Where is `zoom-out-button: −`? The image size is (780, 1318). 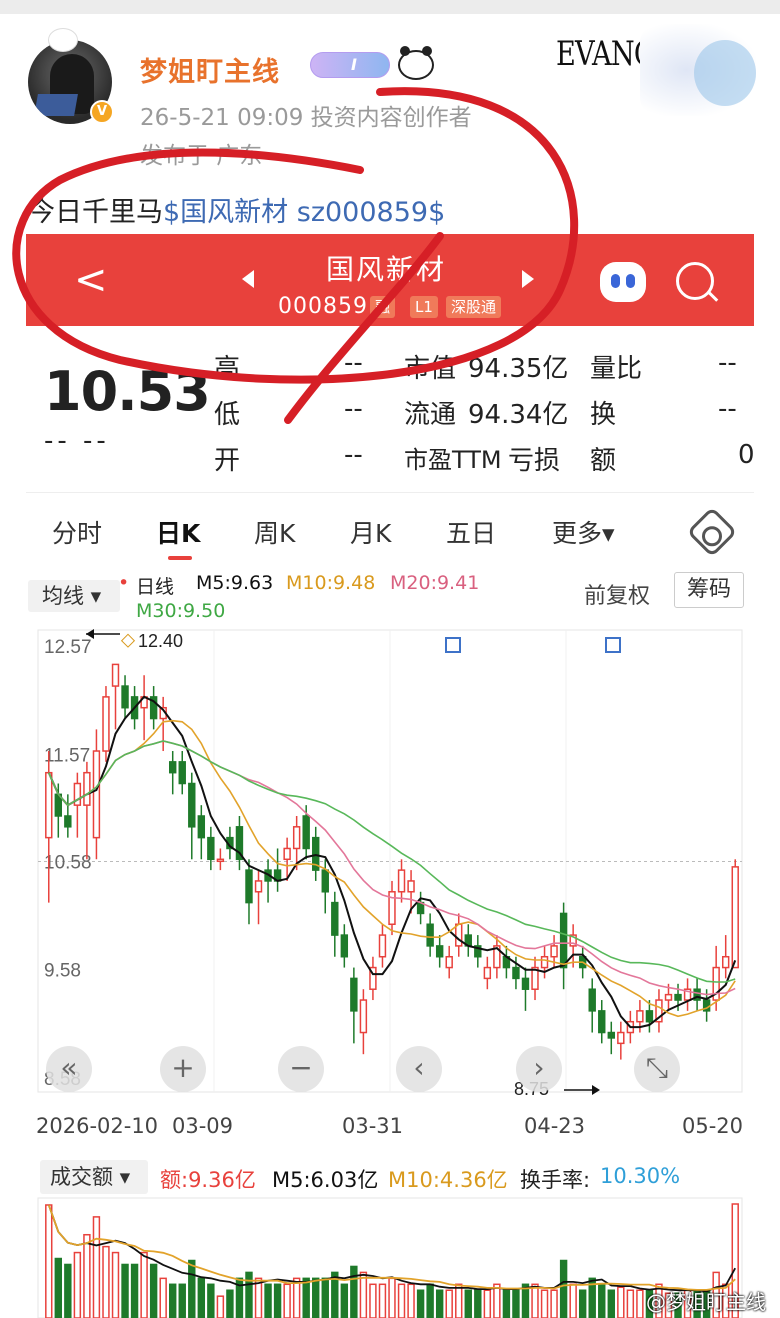 zoom-out-button: − is located at coordinates (301, 1069).